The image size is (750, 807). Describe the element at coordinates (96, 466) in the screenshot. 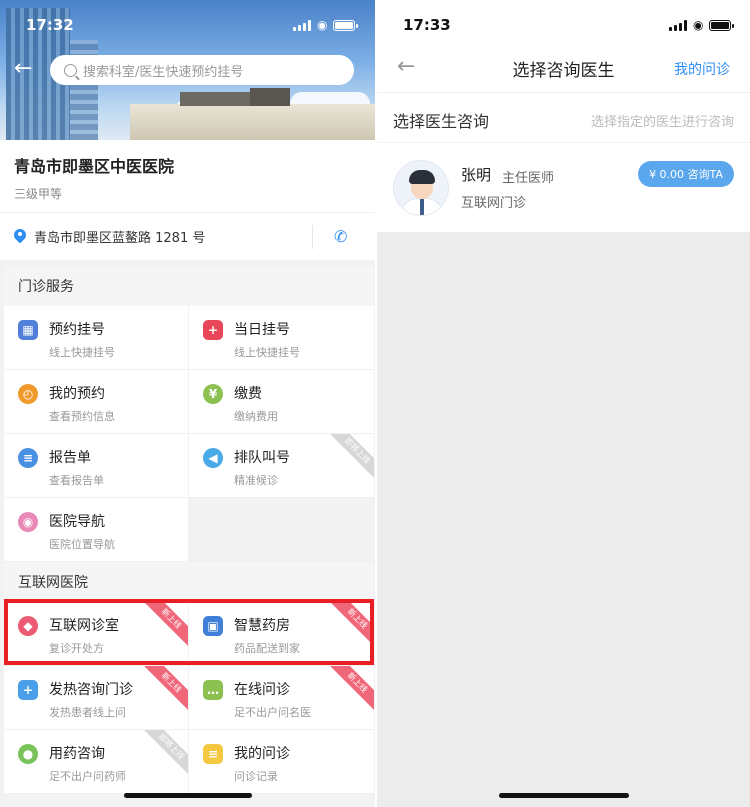

I see `service-item: ≡ 报告单查看报告单` at that location.